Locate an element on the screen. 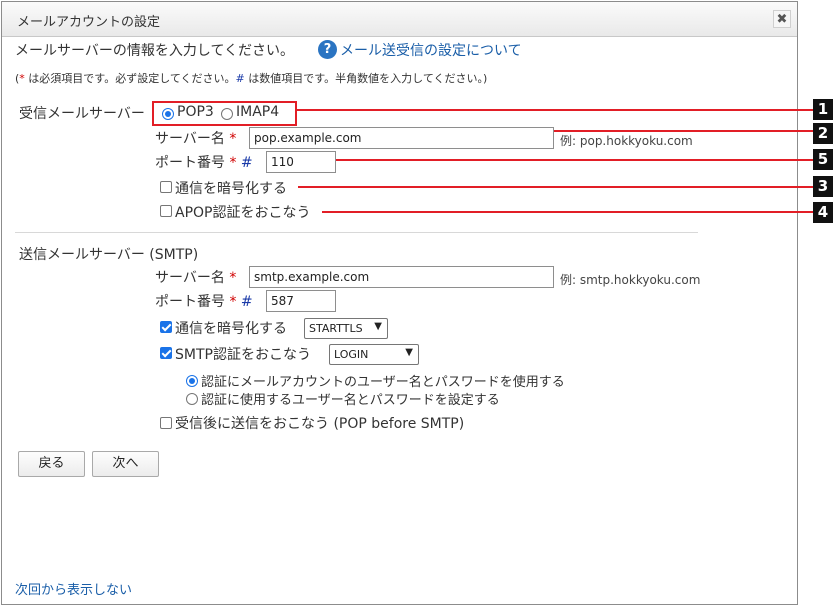 This screenshot has width=834, height=607. apop-checkbox is located at coordinates (166, 211).